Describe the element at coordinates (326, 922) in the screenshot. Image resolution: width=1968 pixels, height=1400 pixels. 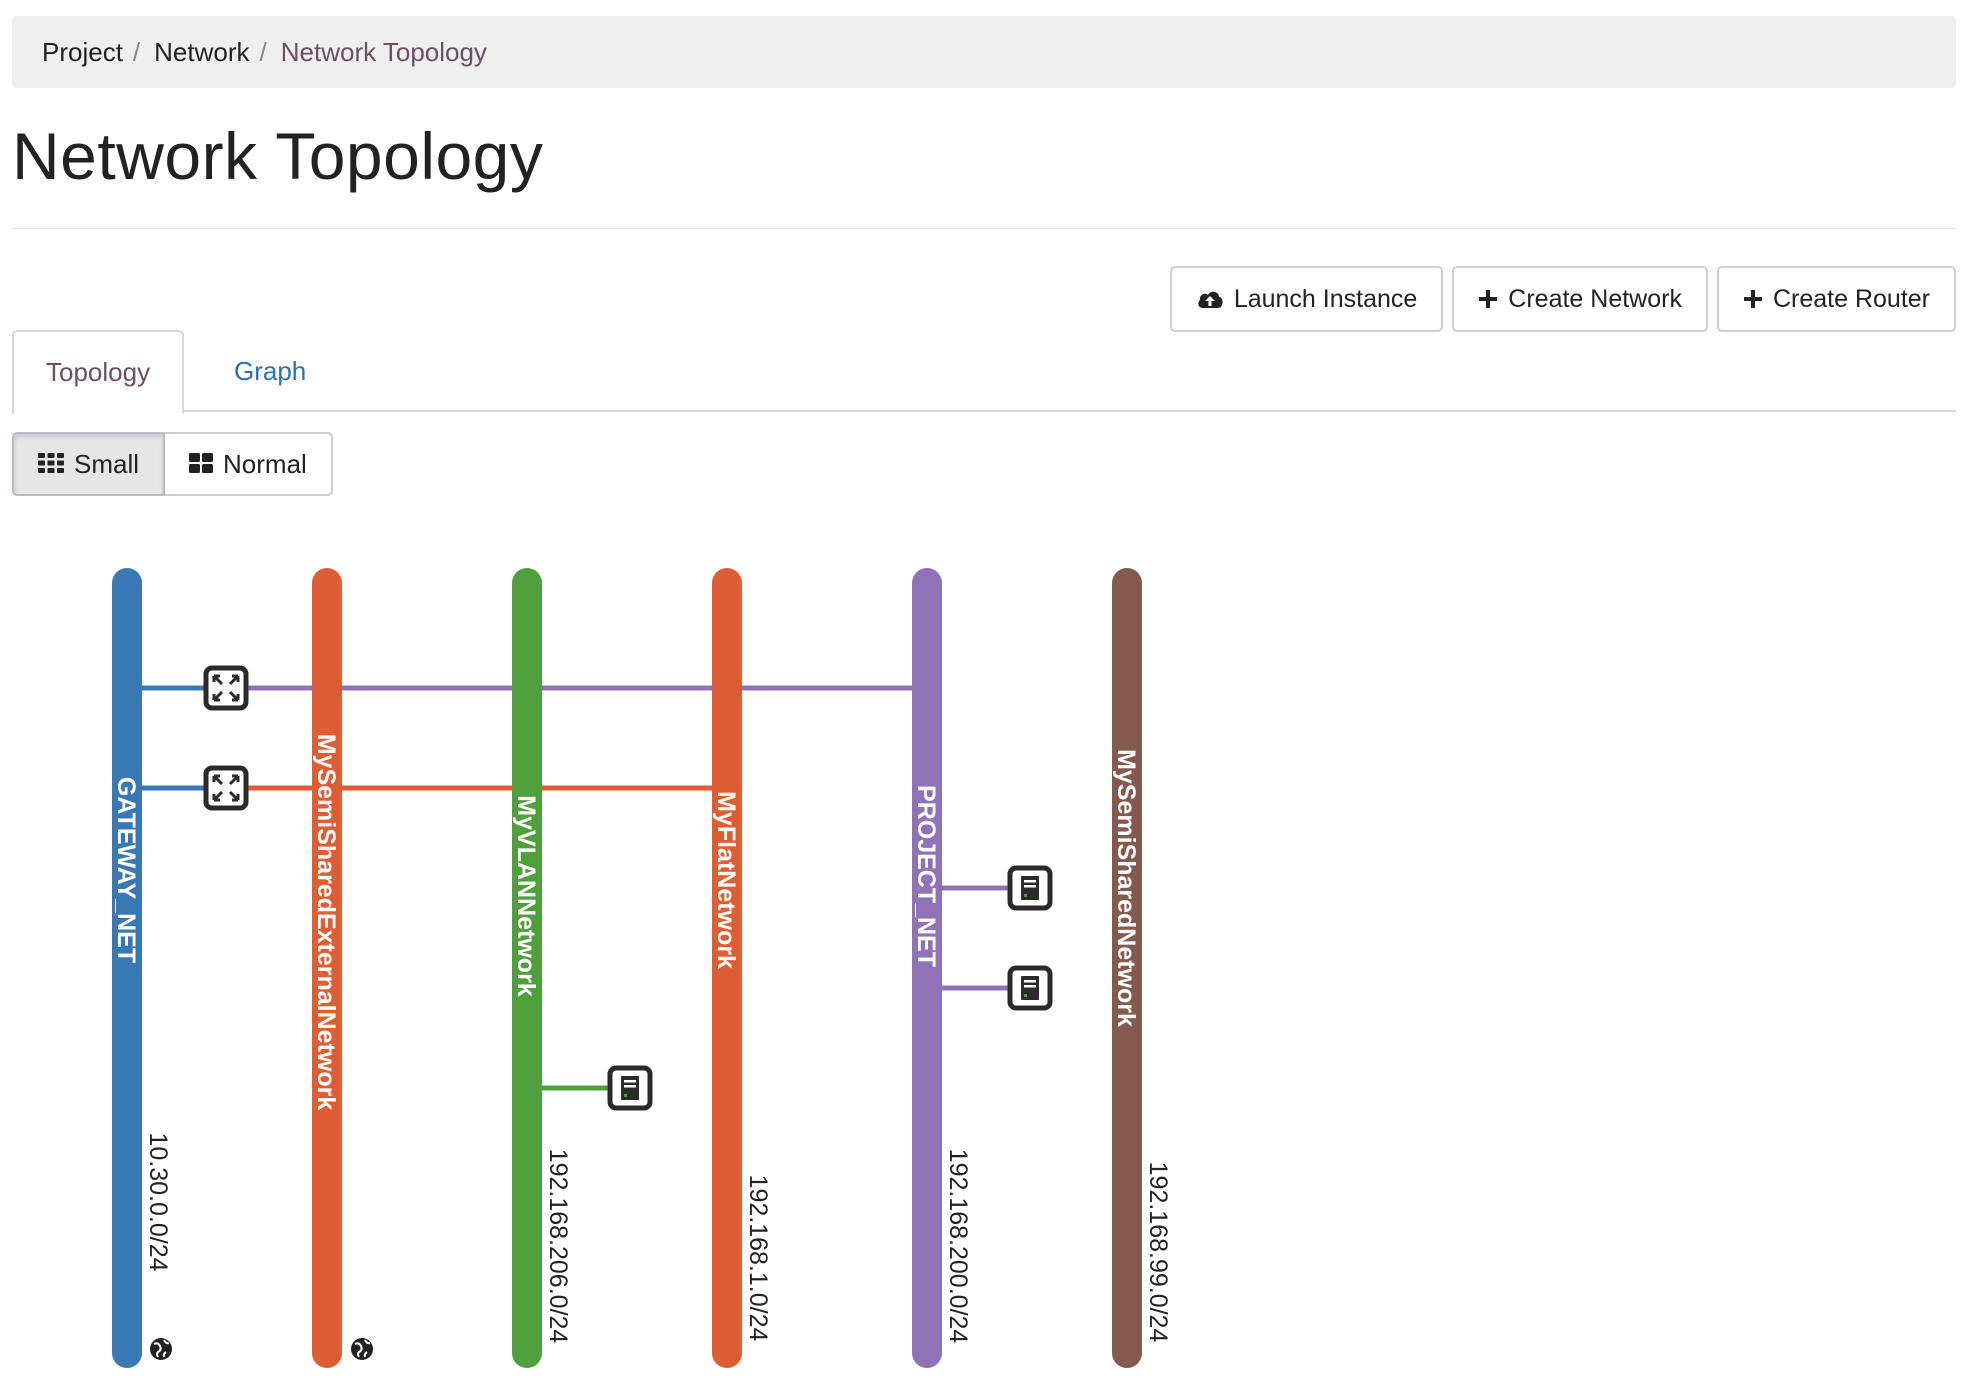
I see `network-label: MySemiSharedExternalNetwork` at that location.